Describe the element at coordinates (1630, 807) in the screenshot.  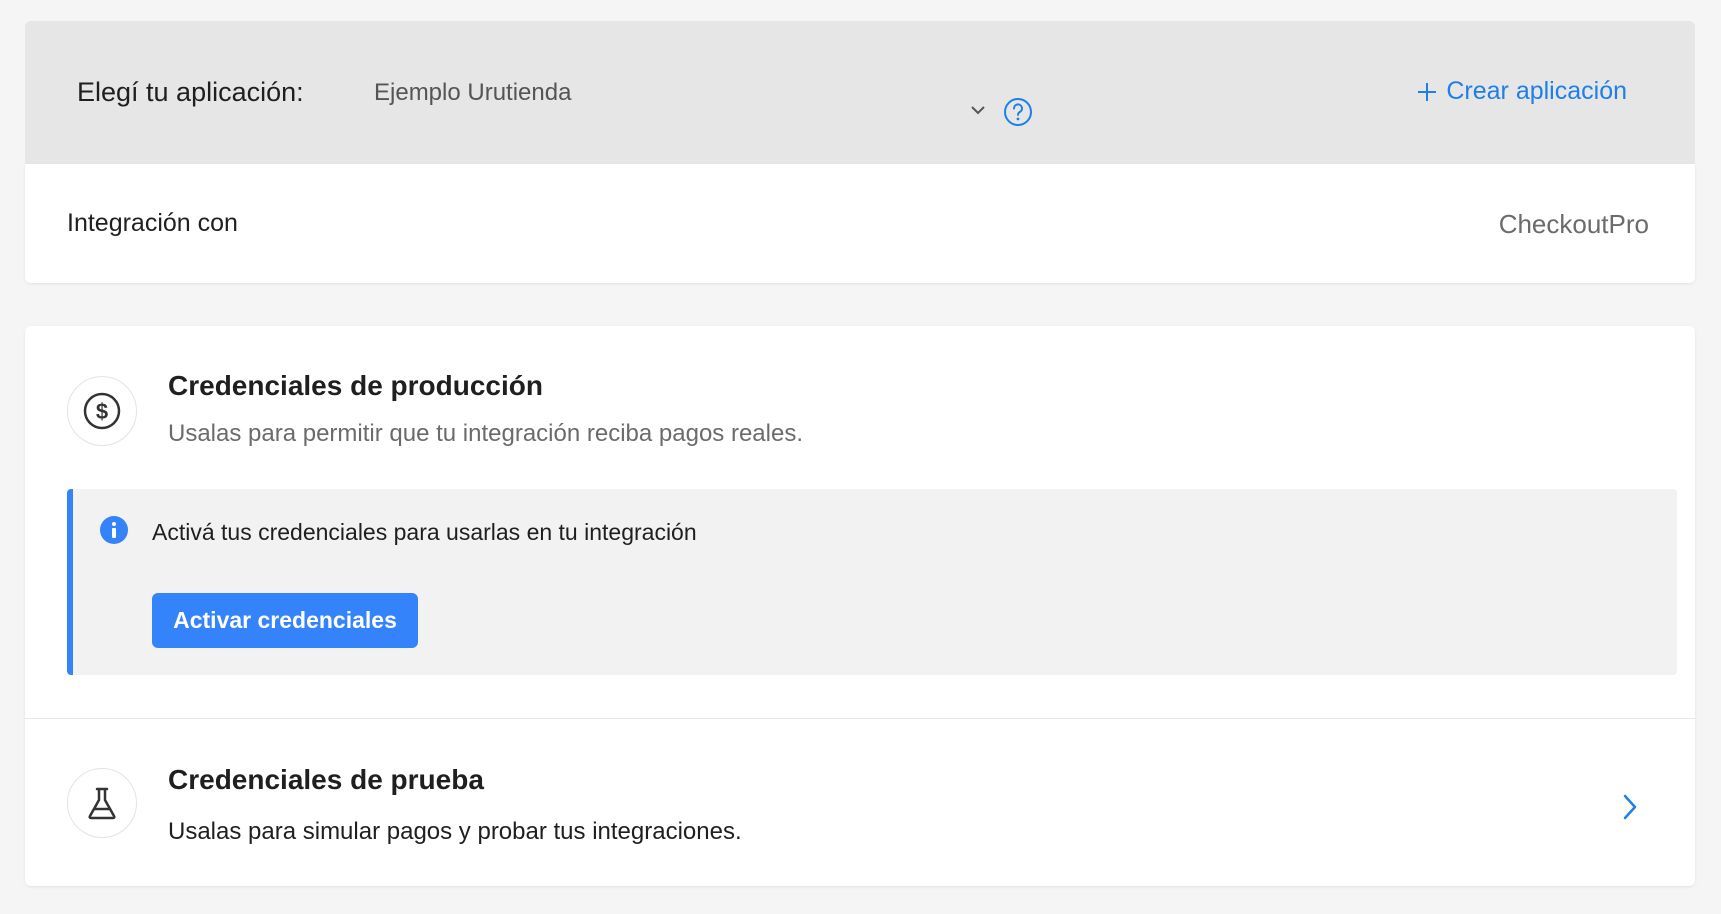
I see `chevron-right-icon` at that location.